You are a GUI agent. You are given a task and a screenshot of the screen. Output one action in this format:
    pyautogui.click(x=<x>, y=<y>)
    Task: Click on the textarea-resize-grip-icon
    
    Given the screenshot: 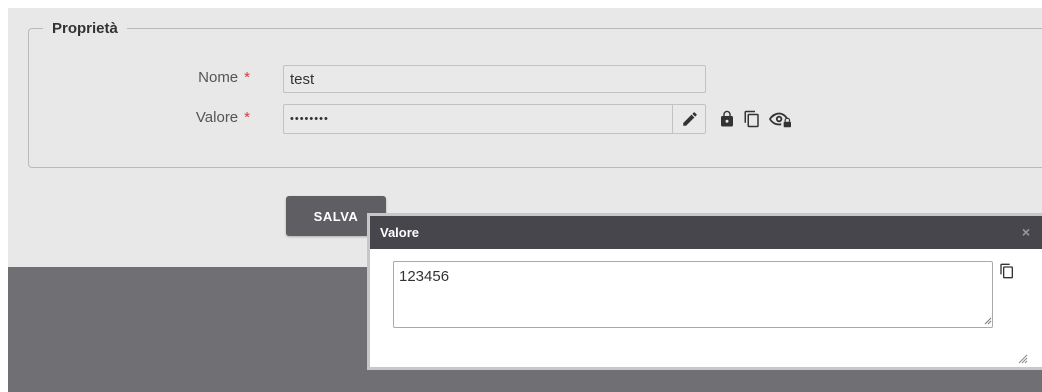 What is the action you would take?
    pyautogui.click(x=988, y=321)
    